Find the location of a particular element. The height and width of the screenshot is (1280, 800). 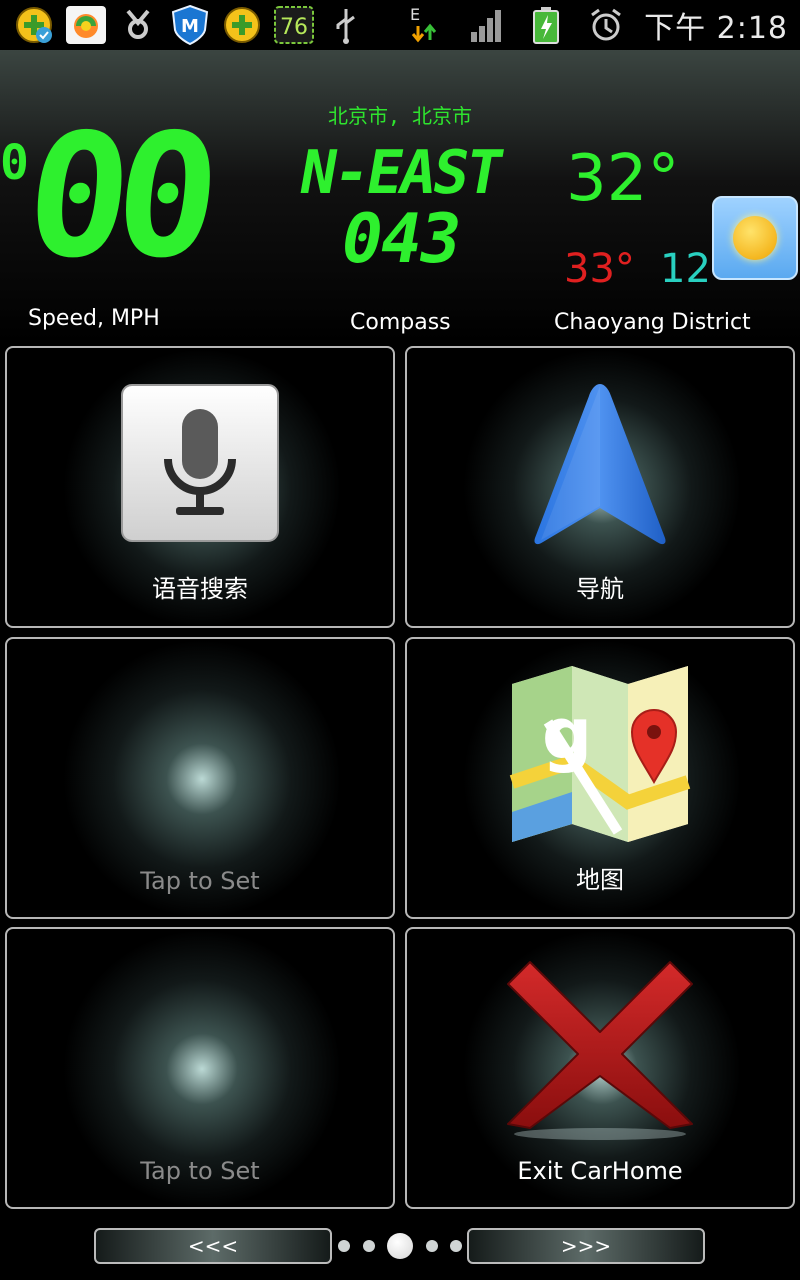

tile-label: Exit CarHome is located at coordinates (600, 1171).